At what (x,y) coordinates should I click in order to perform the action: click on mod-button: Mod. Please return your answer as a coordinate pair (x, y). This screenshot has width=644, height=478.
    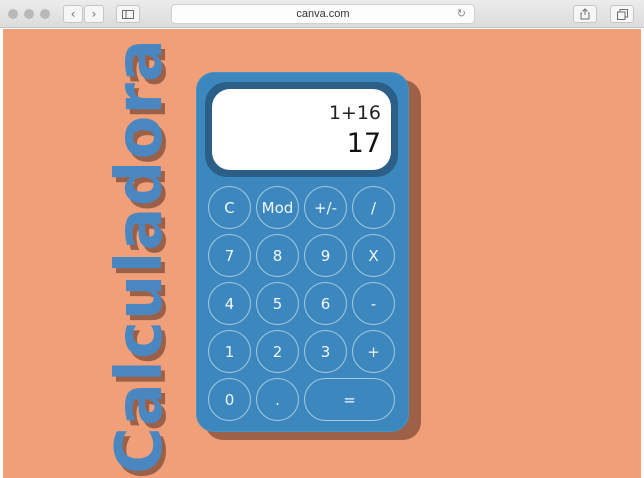
    Looking at the image, I should click on (277, 207).